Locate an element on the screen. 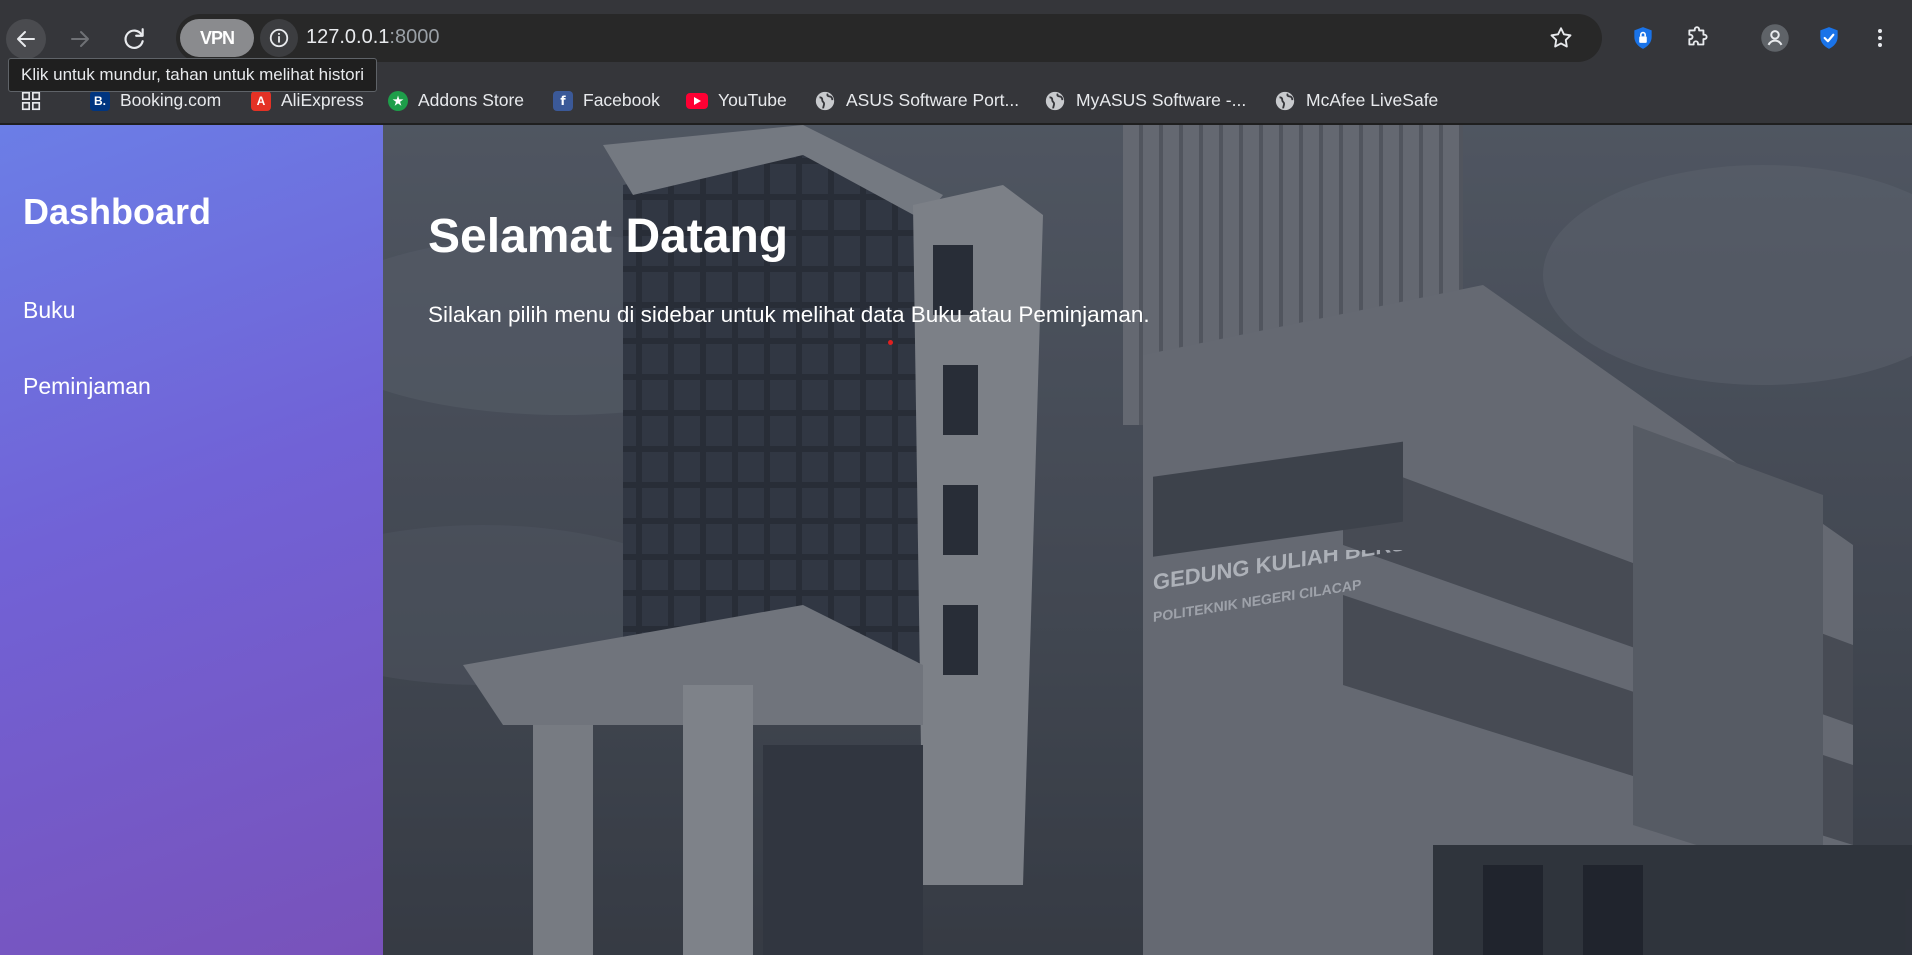  info-icon is located at coordinates (279, 38).